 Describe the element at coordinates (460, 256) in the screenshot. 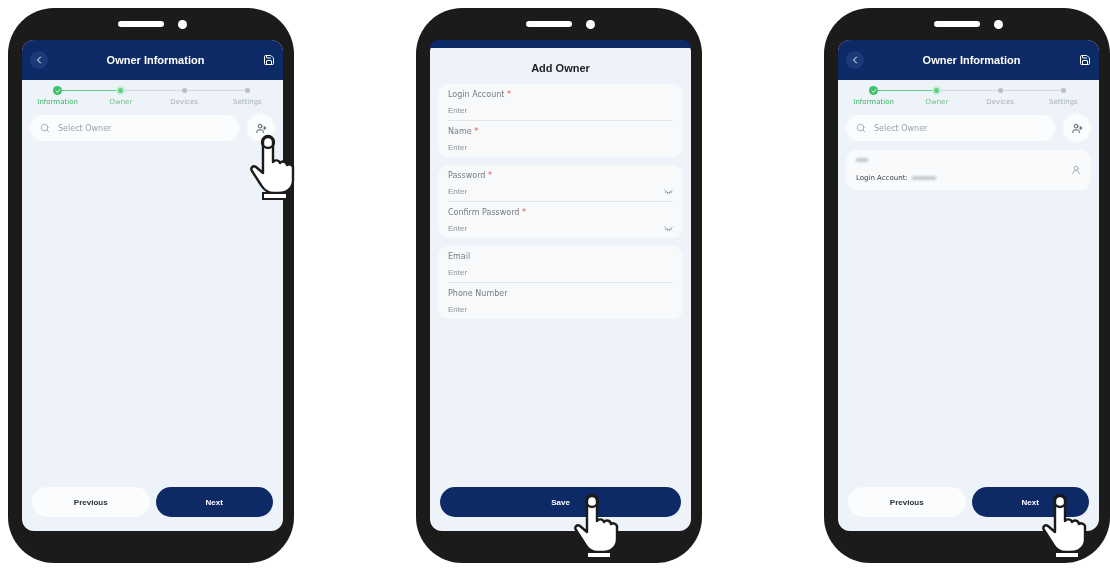

I see `field-label: Email` at that location.